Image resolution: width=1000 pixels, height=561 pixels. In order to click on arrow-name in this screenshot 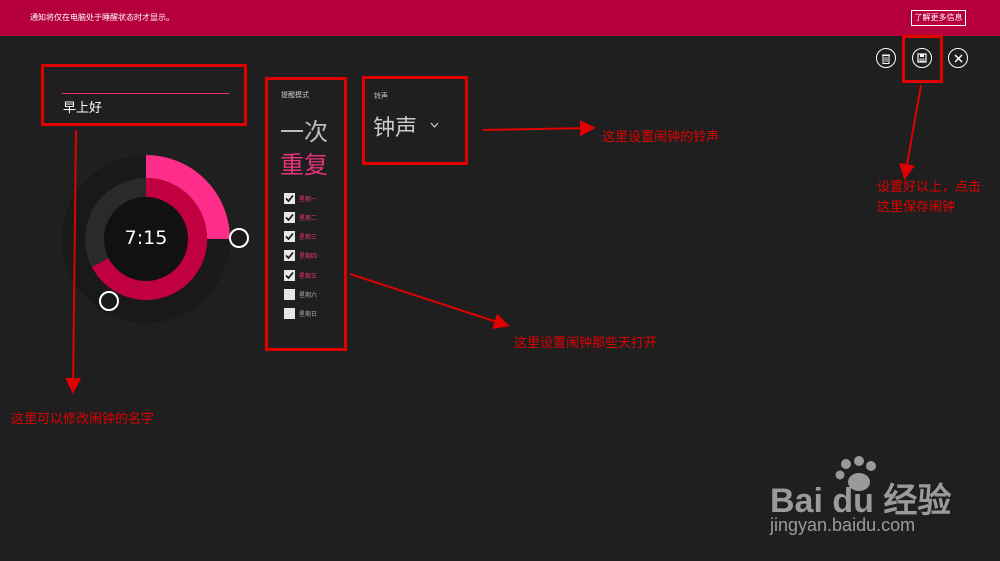, I will do `click(73, 261)`.